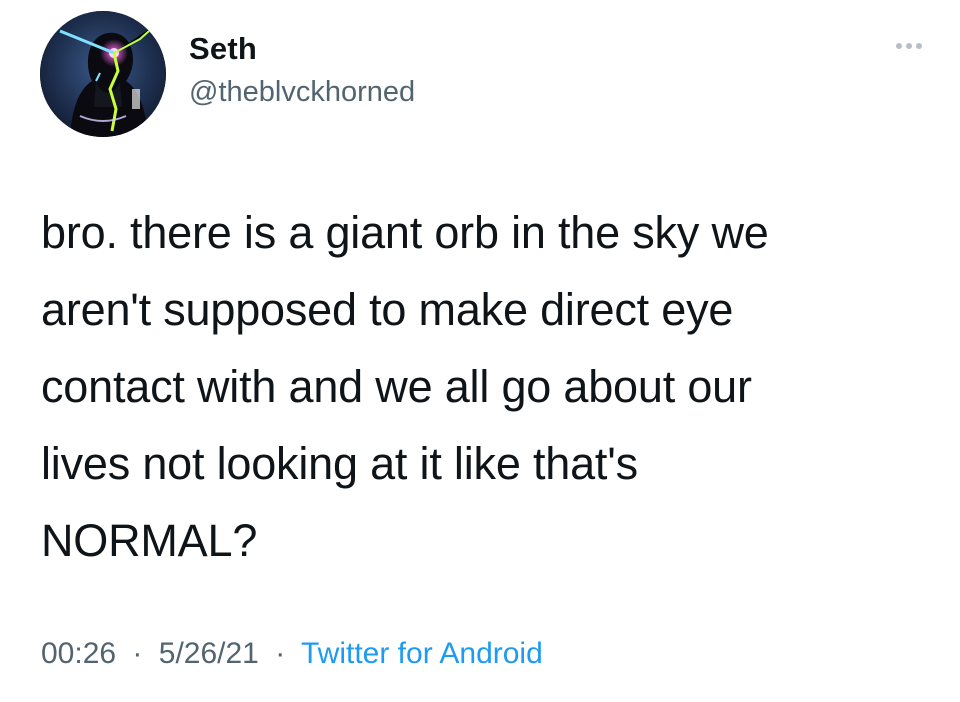 Image resolution: width=960 pixels, height=702 pixels. I want to click on tweet-meta: 00:26 · 5/26/21 · Twitter for Android, so click(292, 654).